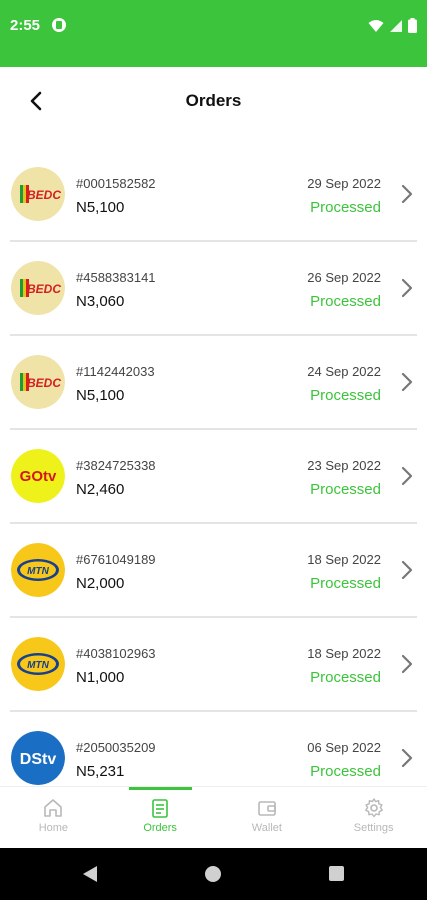  I want to click on status-indicators, so click(392, 25).